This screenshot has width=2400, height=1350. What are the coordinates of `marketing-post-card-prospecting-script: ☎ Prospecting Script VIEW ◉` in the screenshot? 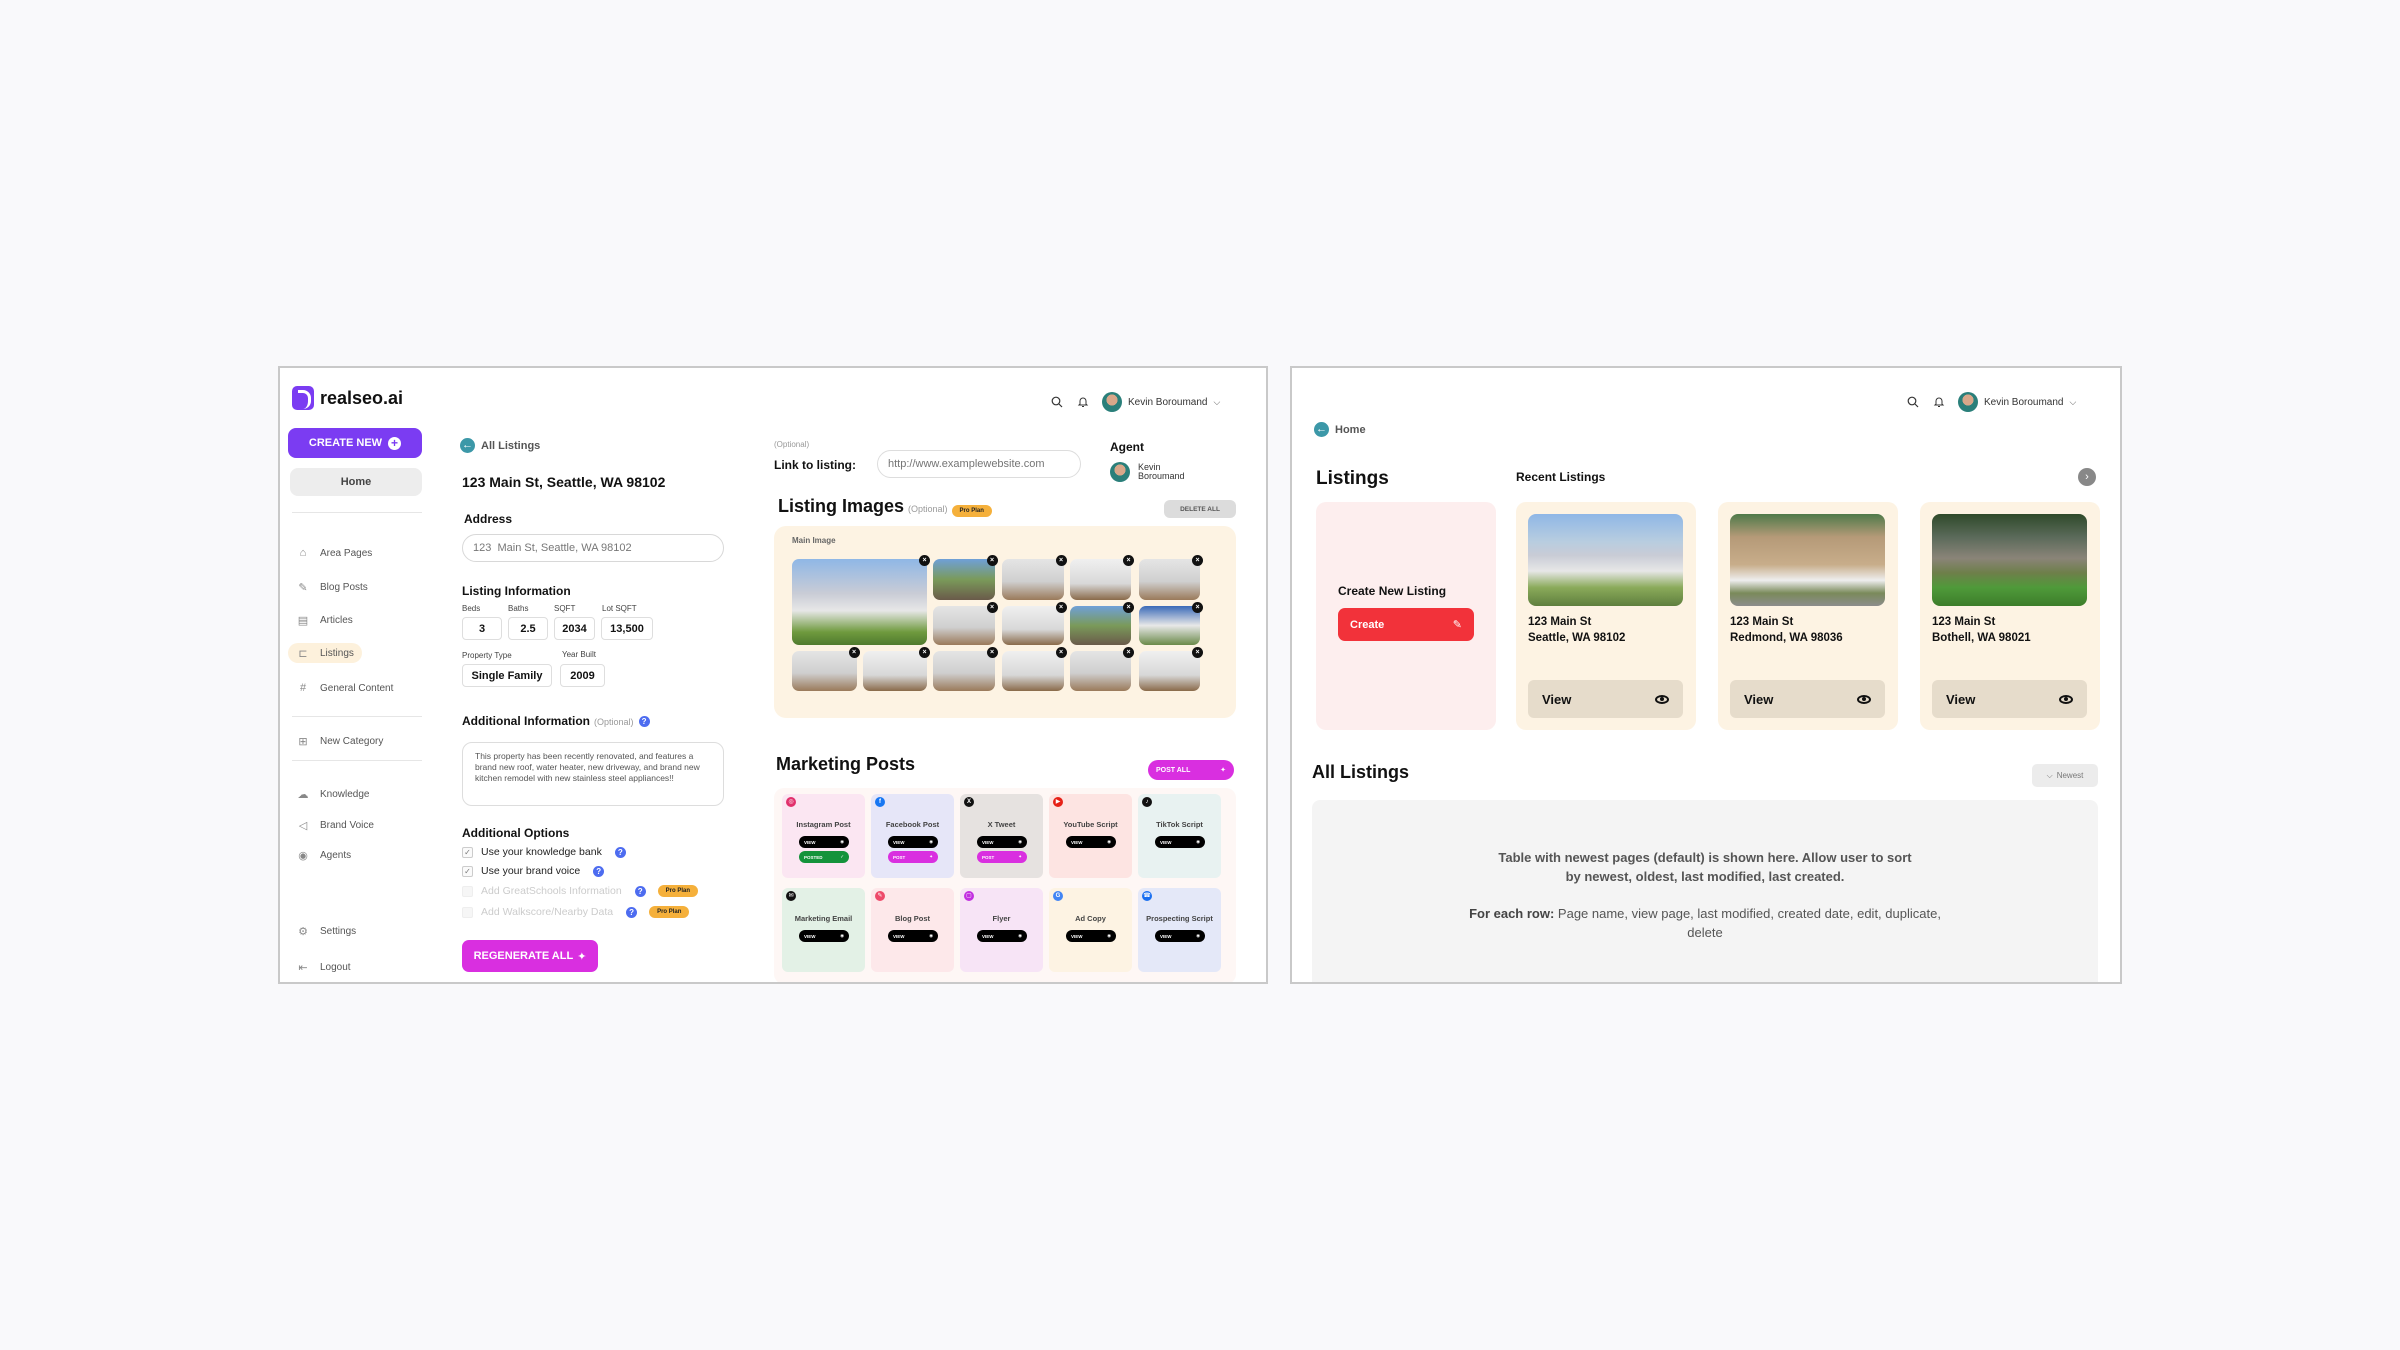 It's located at (1179, 930).